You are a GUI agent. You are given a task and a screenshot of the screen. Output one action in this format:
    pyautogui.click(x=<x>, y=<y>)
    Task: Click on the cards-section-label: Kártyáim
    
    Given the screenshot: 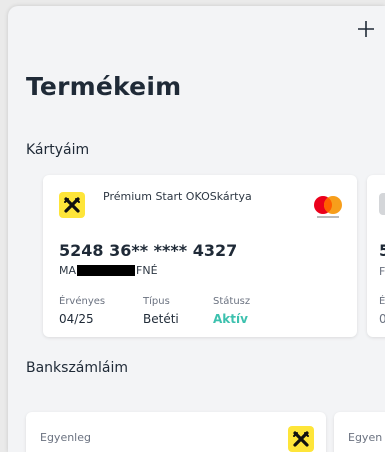 What is the action you would take?
    pyautogui.click(x=58, y=150)
    